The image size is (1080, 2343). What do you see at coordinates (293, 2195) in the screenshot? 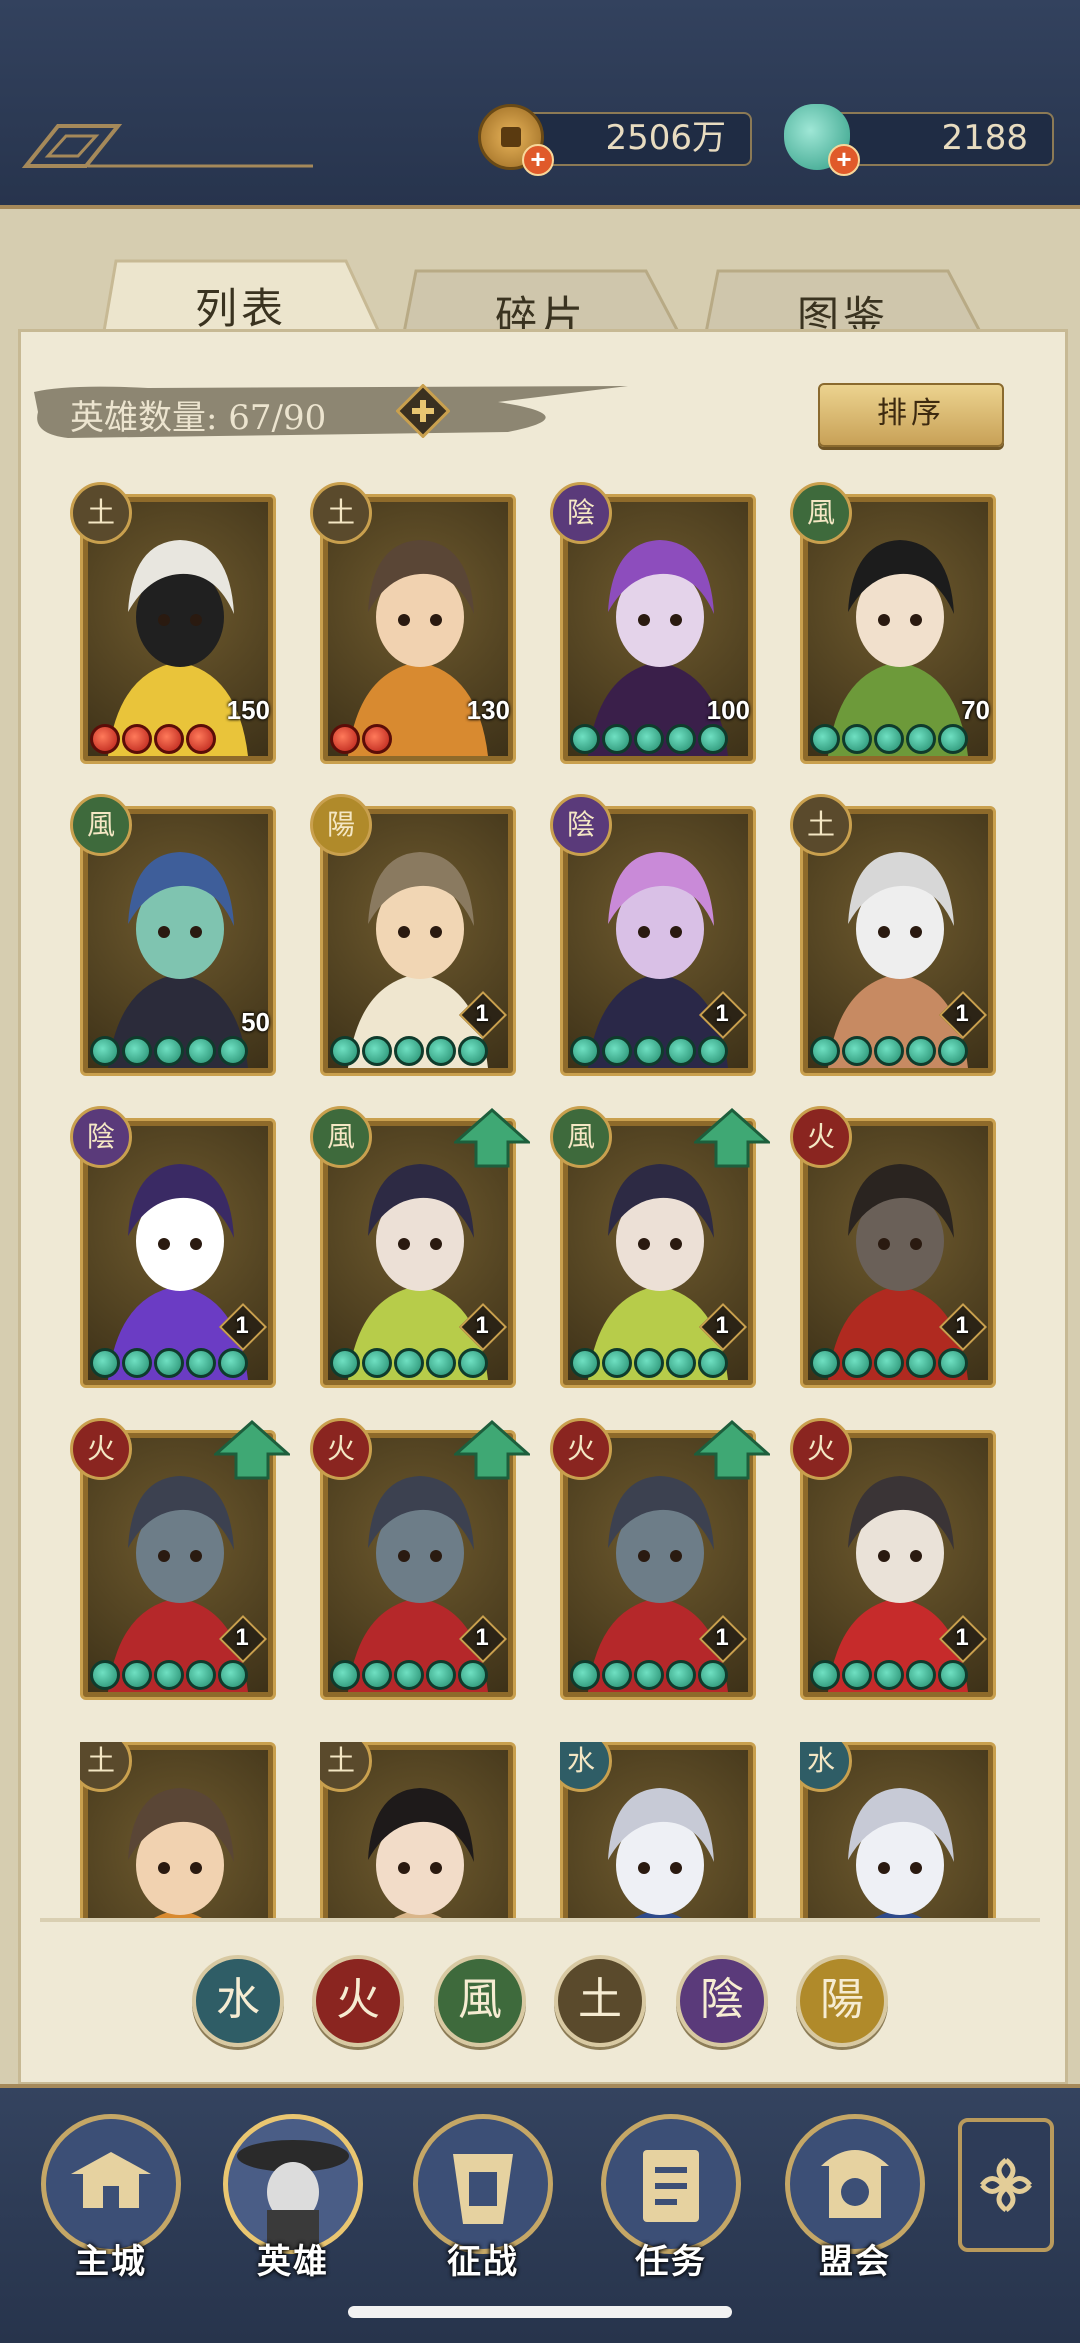
I see `hero-icon` at bounding box center [293, 2195].